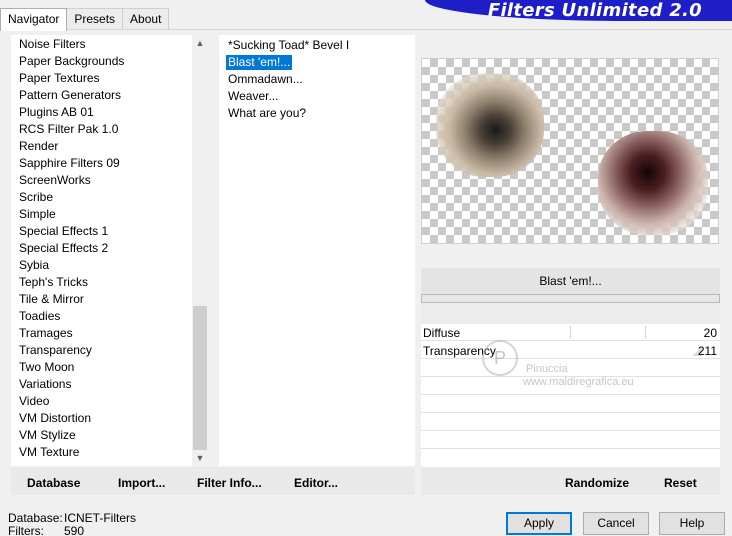 The width and height of the screenshot is (732, 536). What do you see at coordinates (95, 19) in the screenshot?
I see `tab-presets: Presets` at bounding box center [95, 19].